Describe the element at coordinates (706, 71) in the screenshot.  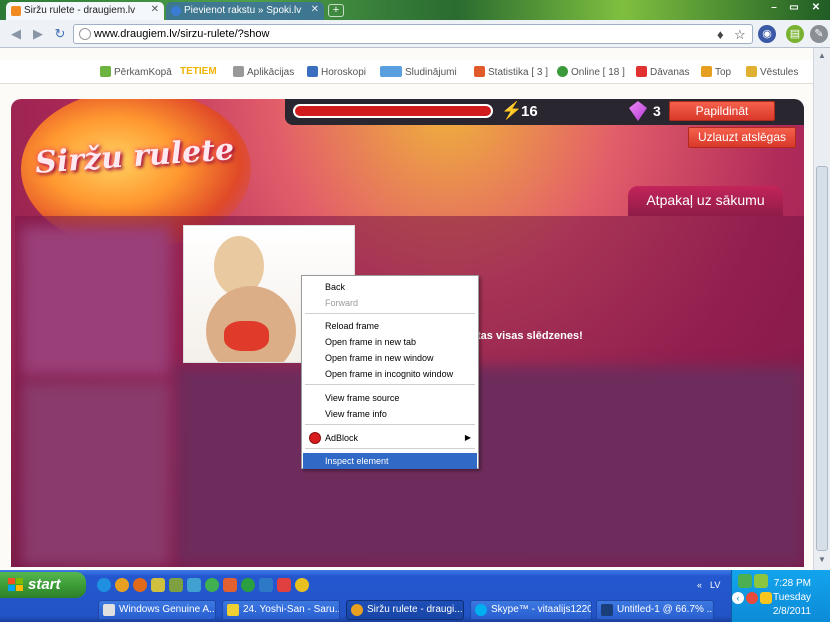
I see `top-icon` at that location.